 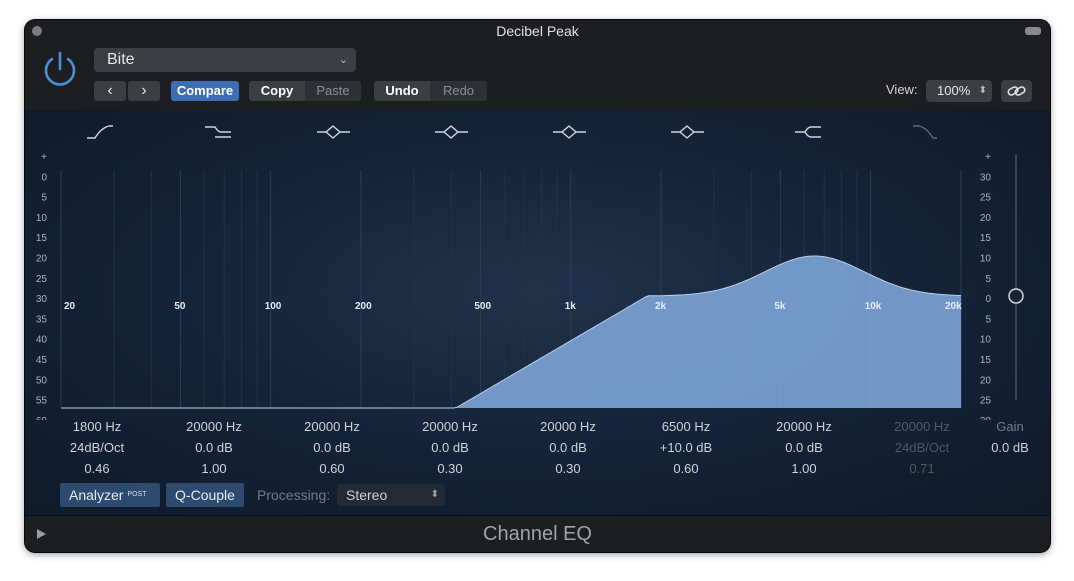 I want to click on frequency-label: 5k, so click(x=780, y=306).